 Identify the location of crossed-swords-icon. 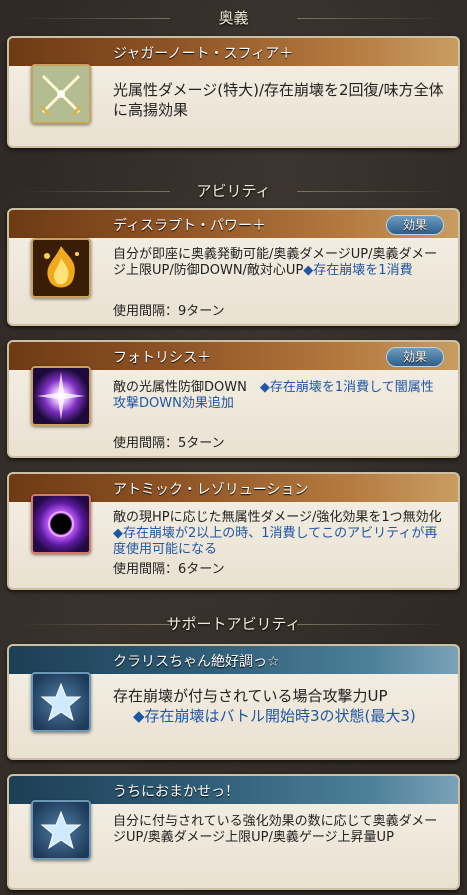
(61, 94).